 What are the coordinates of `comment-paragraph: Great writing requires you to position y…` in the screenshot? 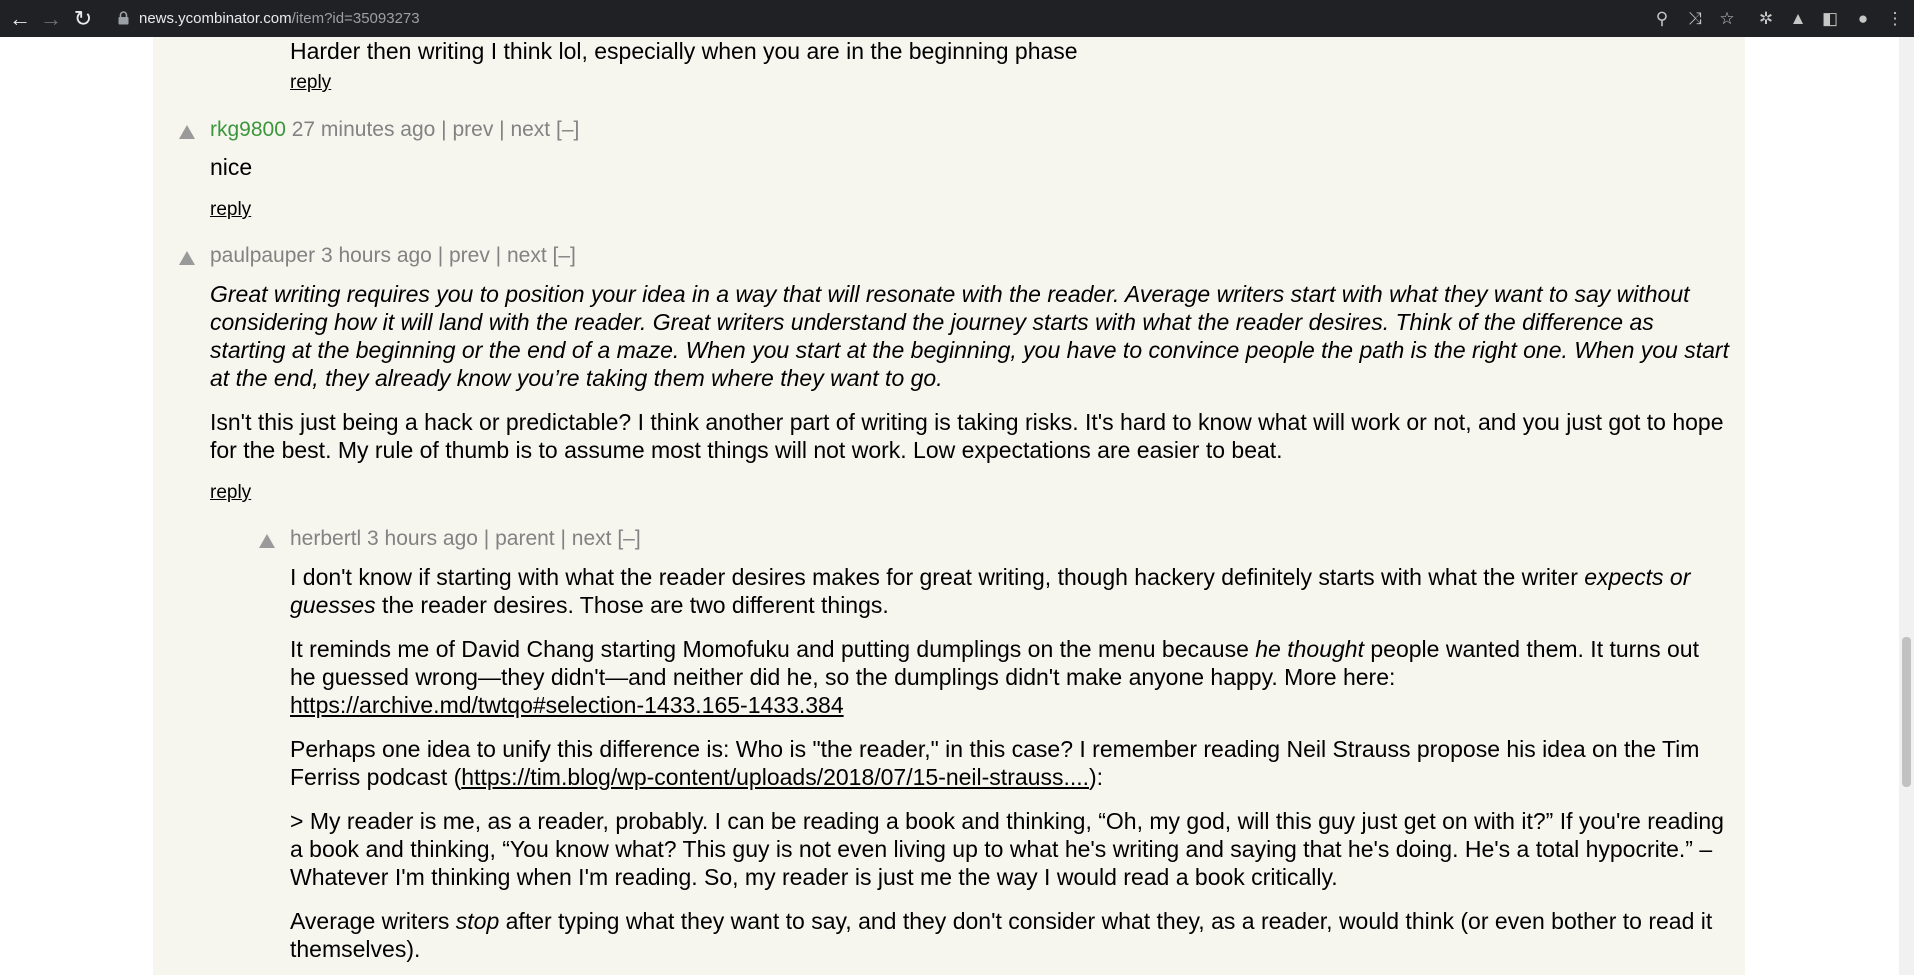 It's located at (969, 336).